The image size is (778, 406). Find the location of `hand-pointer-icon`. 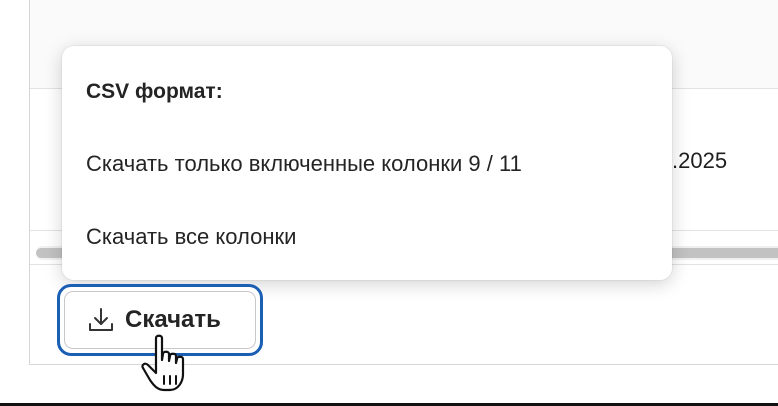

hand-pointer-icon is located at coordinates (163, 363).